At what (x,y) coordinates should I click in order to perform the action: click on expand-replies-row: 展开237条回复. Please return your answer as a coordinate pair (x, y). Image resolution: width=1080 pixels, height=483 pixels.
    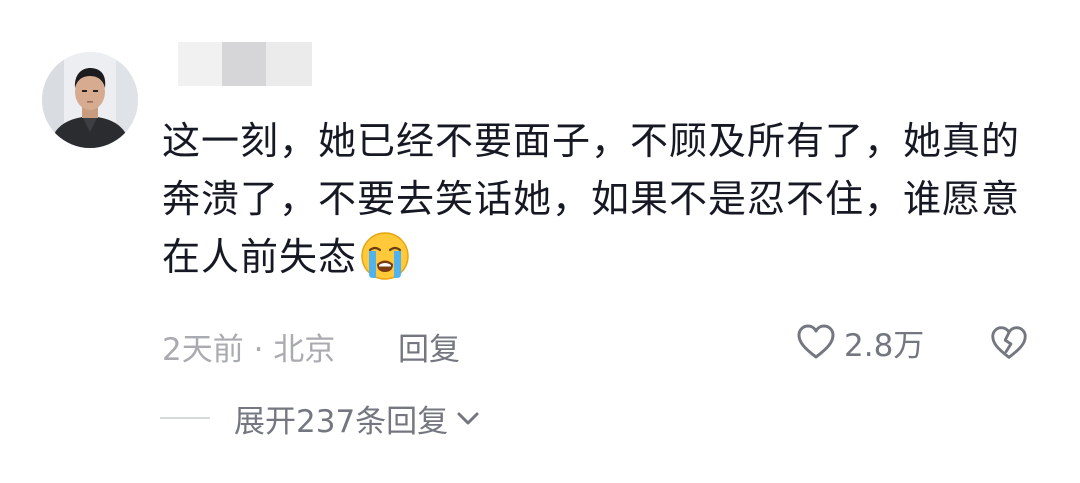
    Looking at the image, I should click on (321, 418).